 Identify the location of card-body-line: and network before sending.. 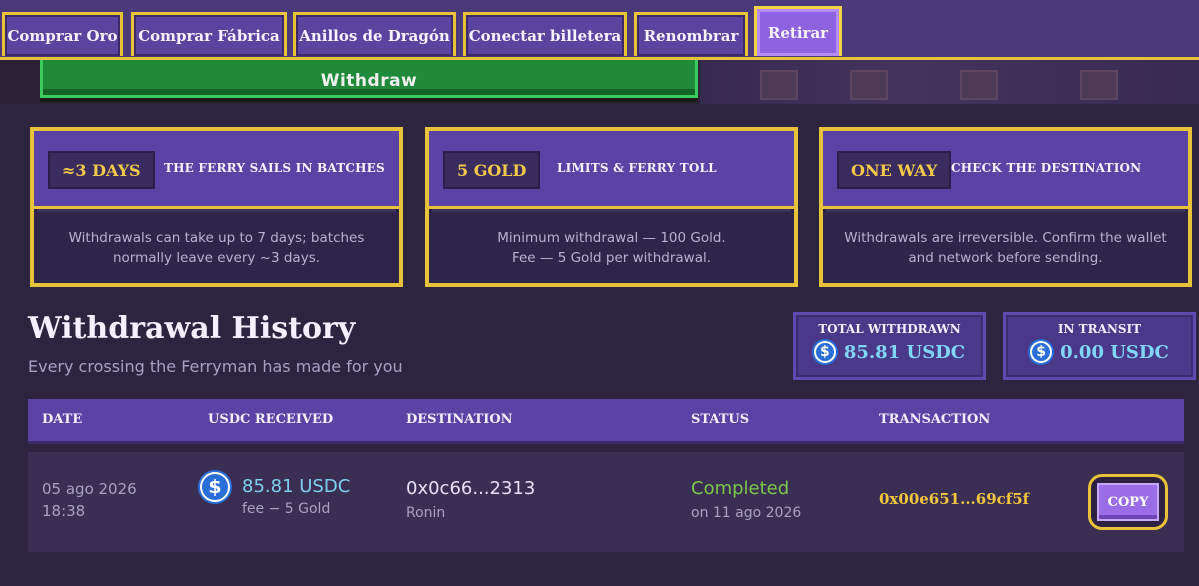
(1005, 257).